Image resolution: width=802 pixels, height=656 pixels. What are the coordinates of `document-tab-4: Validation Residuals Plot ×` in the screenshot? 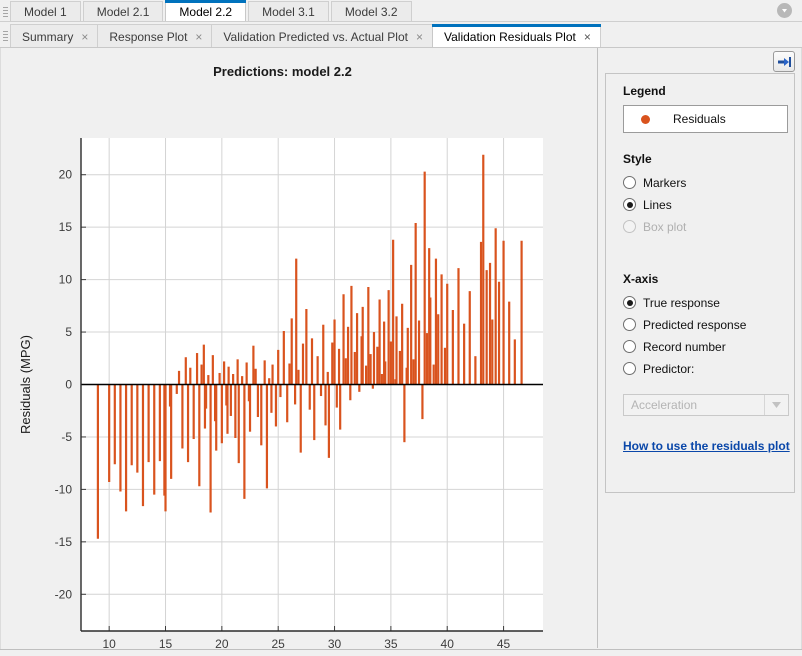 It's located at (516, 36).